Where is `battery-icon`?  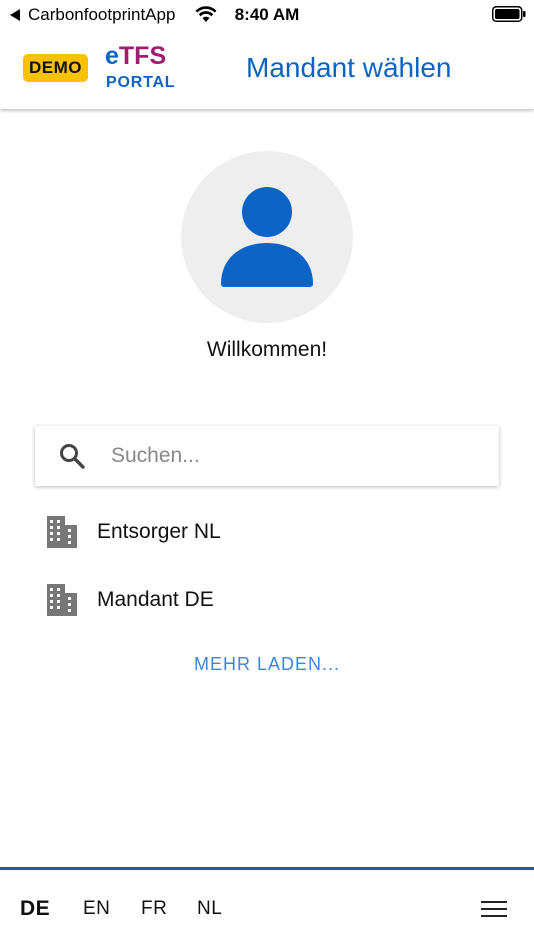 battery-icon is located at coordinates (509, 14).